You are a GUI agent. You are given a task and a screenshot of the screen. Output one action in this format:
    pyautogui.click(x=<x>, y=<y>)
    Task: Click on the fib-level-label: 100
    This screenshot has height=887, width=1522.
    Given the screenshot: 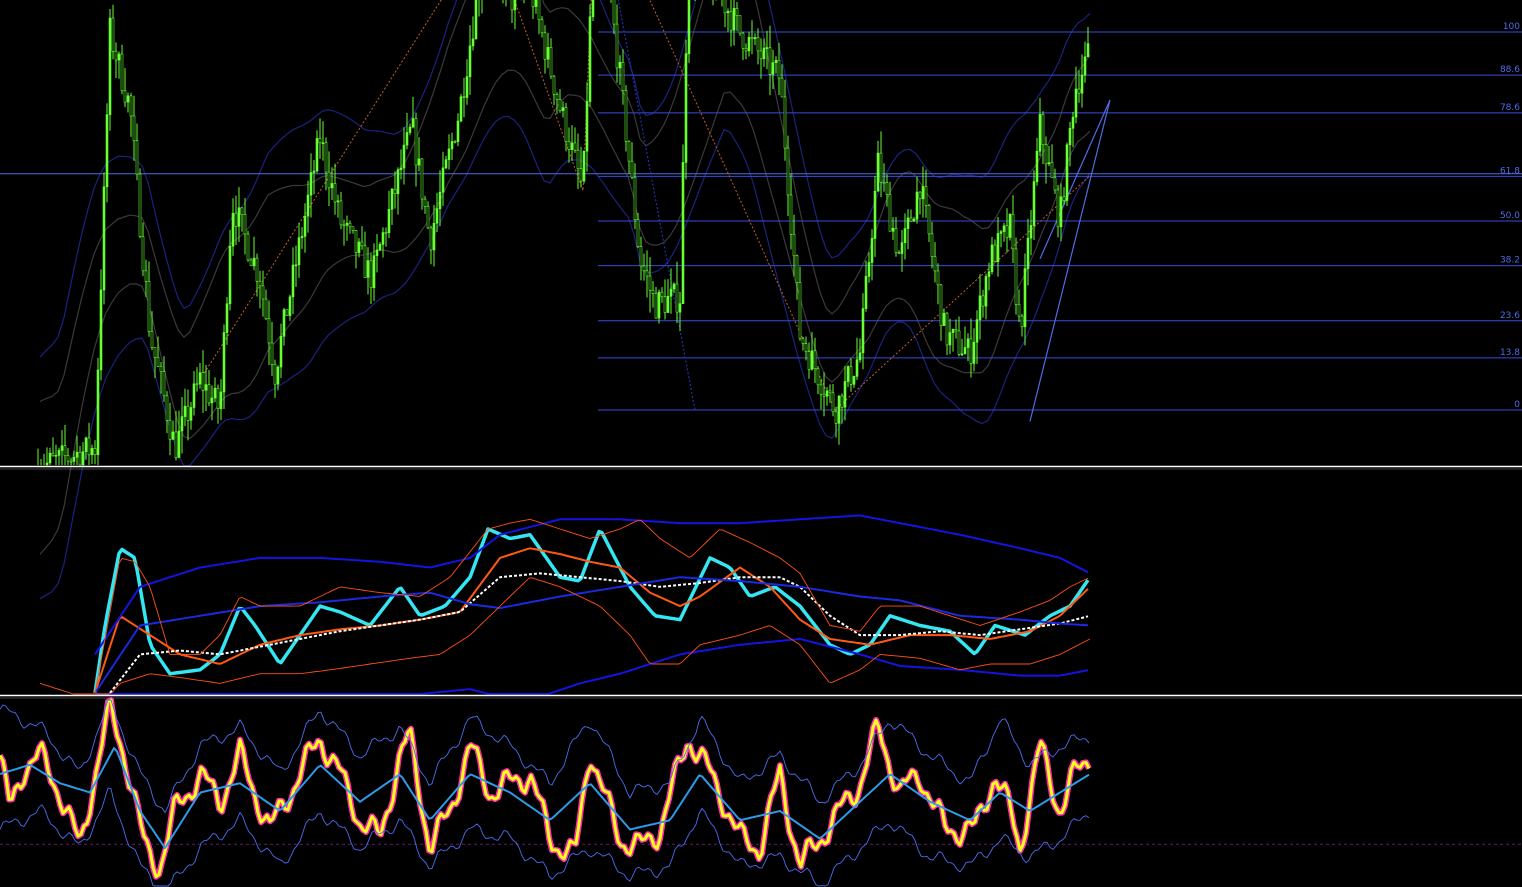 What is the action you would take?
    pyautogui.click(x=1511, y=27)
    